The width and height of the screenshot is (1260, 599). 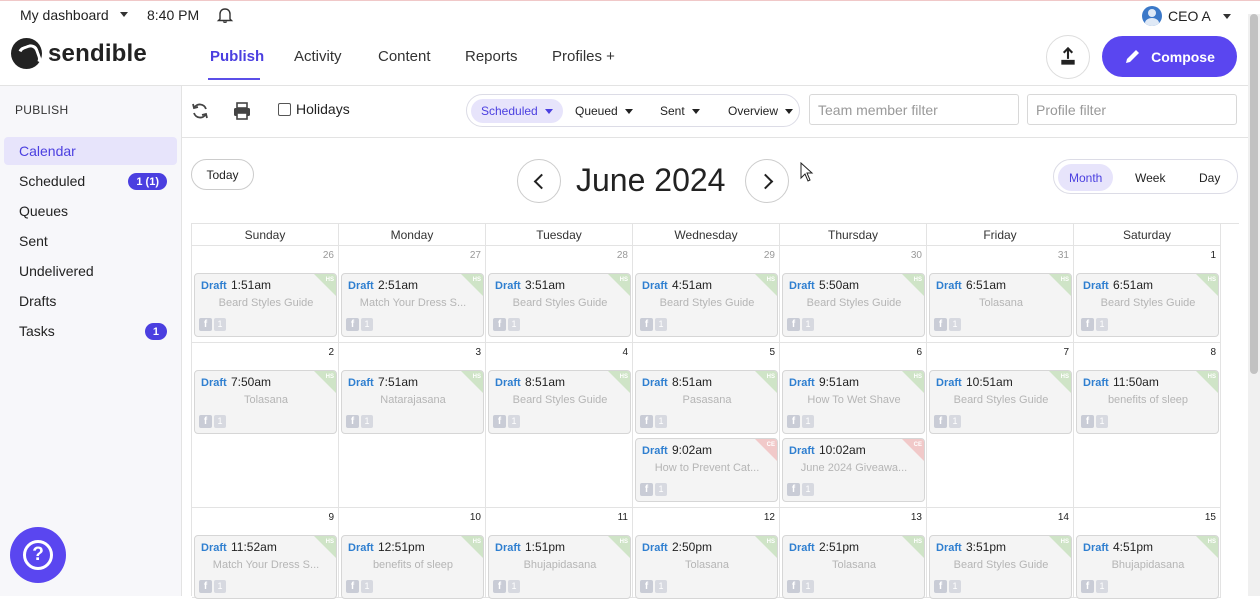 I want to click on filter-sent: Sent, so click(x=680, y=111).